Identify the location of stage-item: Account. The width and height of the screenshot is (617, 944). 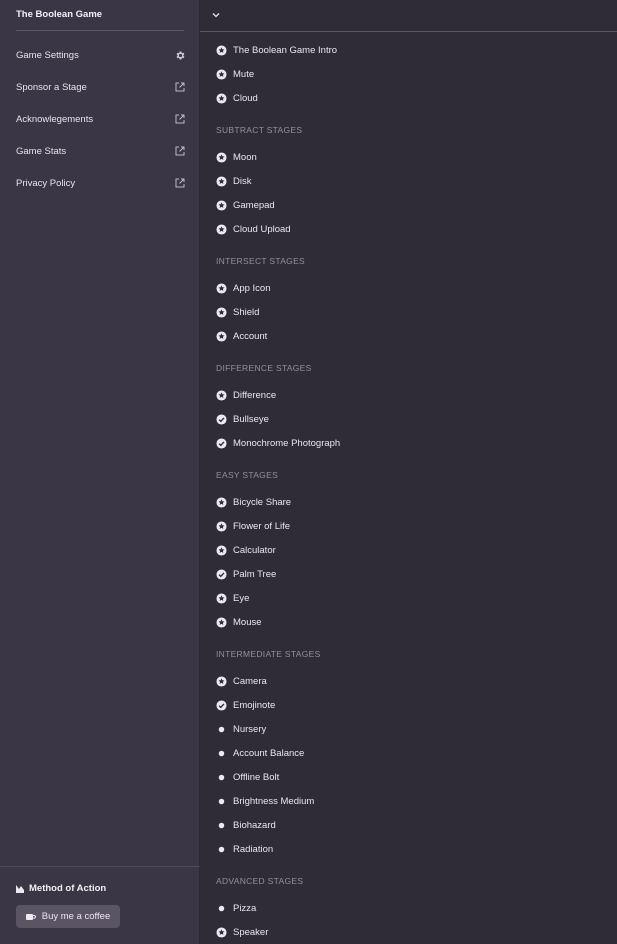
(241, 336).